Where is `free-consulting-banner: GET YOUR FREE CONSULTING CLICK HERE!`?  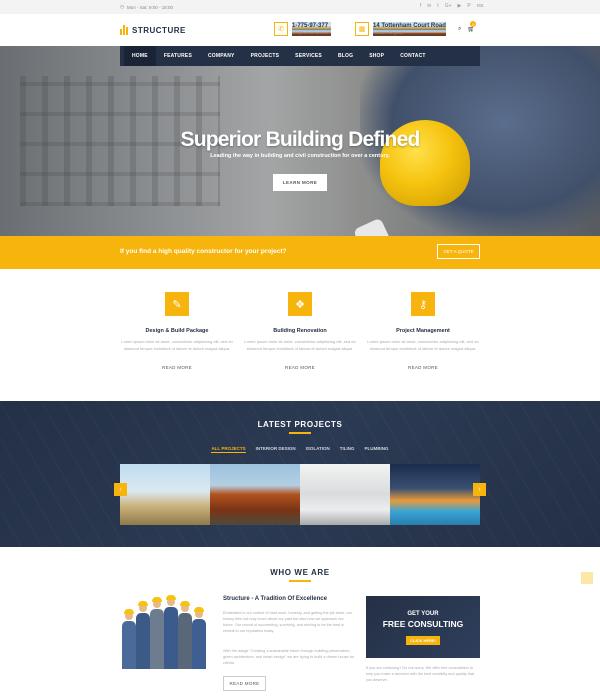 free-consulting-banner: GET YOUR FREE CONSULTING CLICK HERE! is located at coordinates (423, 627).